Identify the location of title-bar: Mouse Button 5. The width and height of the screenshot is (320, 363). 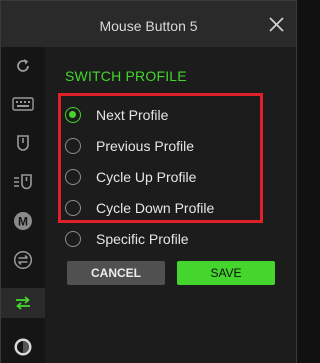
(148, 24).